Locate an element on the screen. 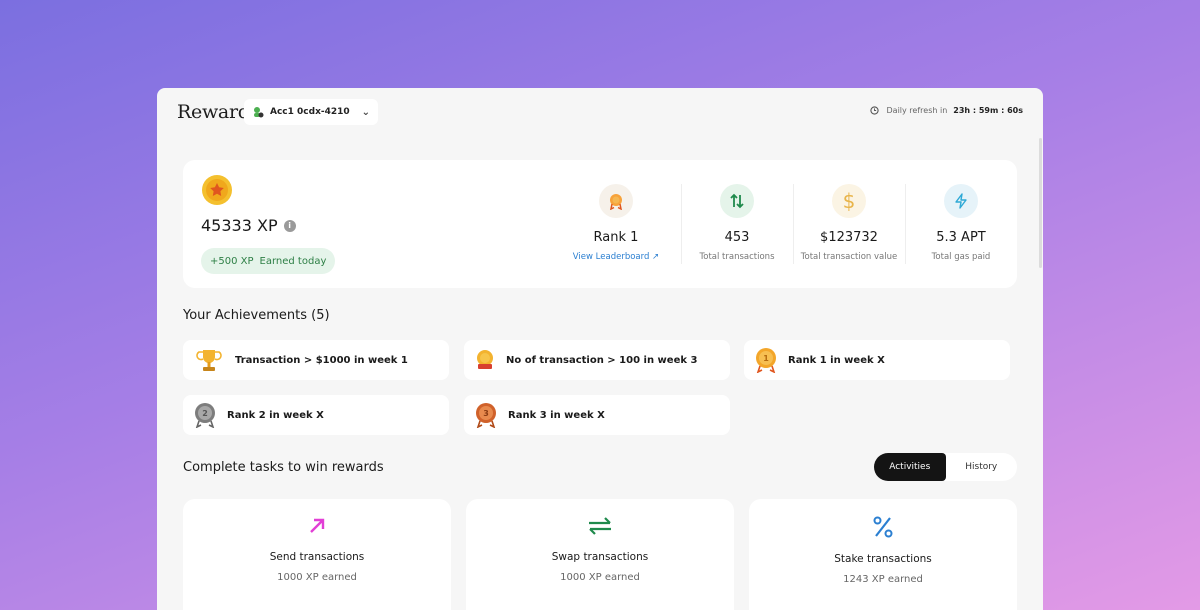  svg-text: 2 is located at coordinates (205, 413).